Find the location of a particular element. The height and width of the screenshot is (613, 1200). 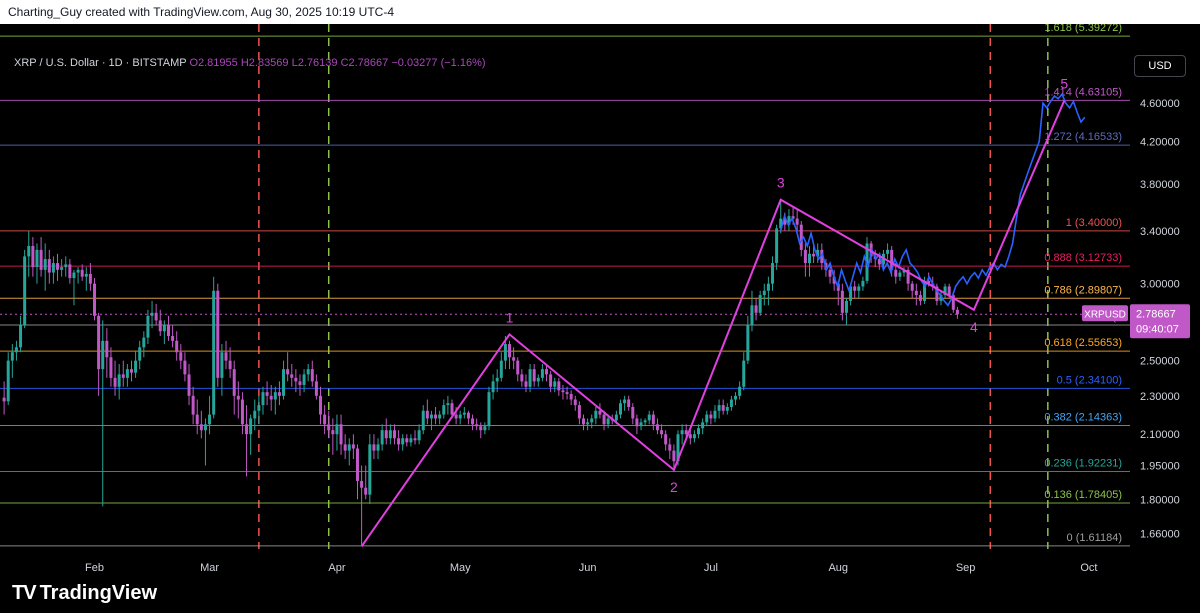

tradingview-logo: TV TradingView is located at coordinates (84, 593).